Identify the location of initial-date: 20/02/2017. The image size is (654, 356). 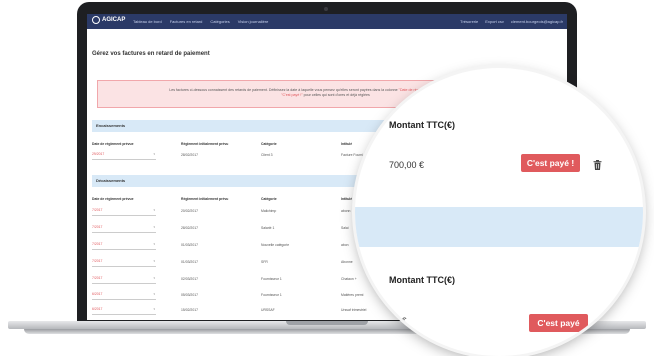
(189, 211).